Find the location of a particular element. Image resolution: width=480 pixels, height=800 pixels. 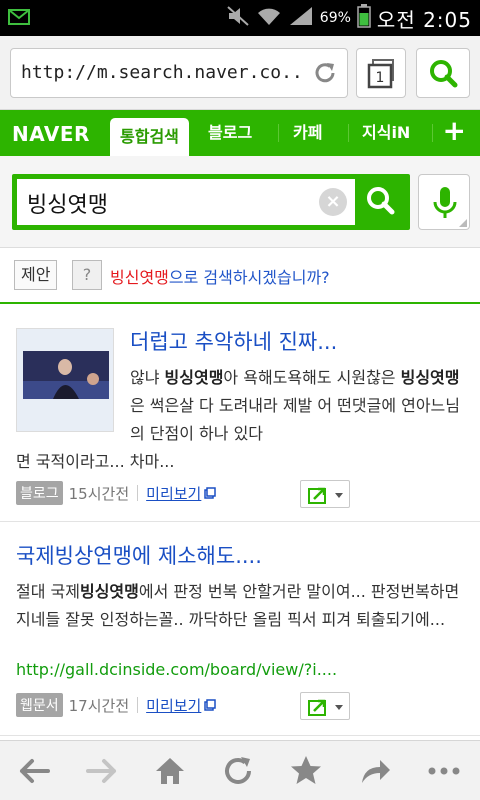

search-input: 빙싱엿맹 × is located at coordinates (186, 202).